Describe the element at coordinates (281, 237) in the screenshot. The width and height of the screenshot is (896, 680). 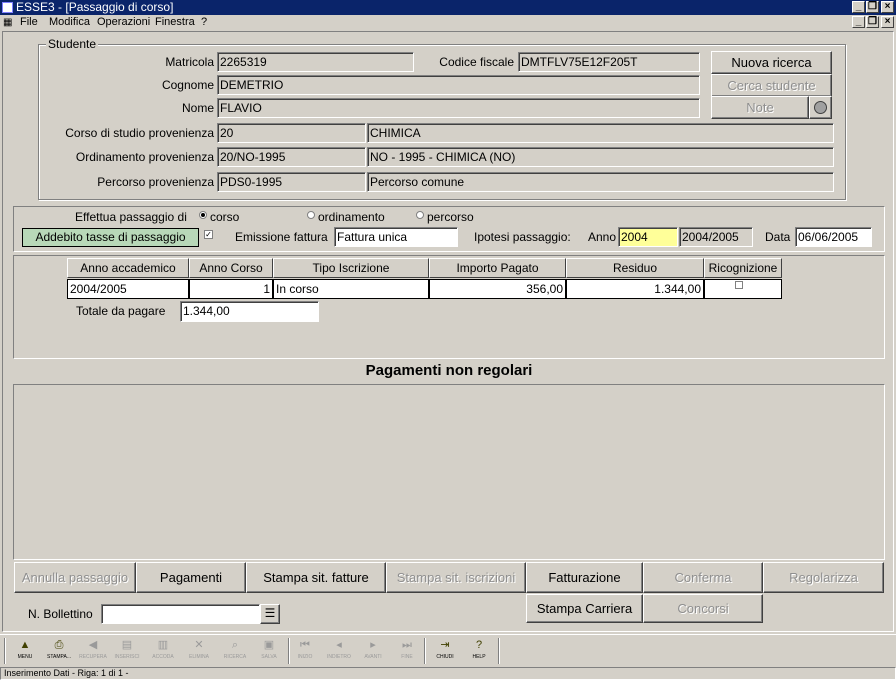
I see `emissione-fattura-label: Emissione fattura` at that location.